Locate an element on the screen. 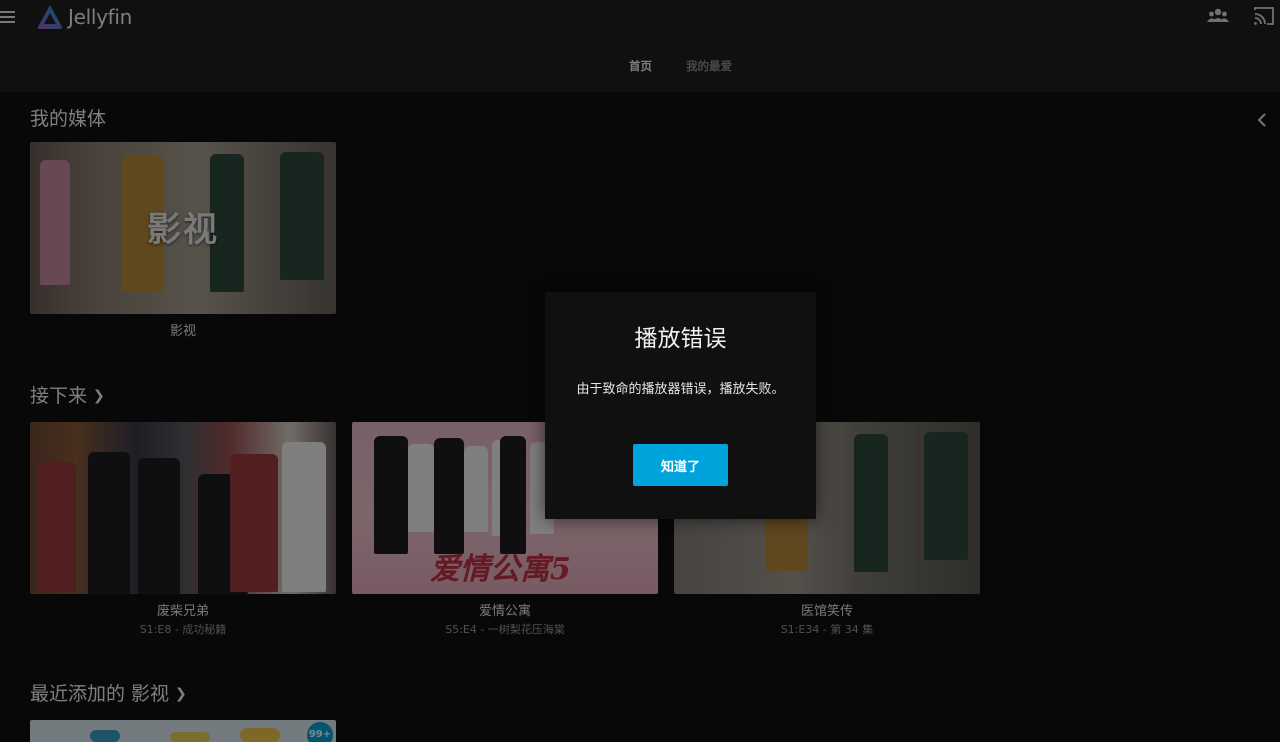 The height and width of the screenshot is (742, 1280). dialog-ok-button: 知道了 is located at coordinates (680, 465).